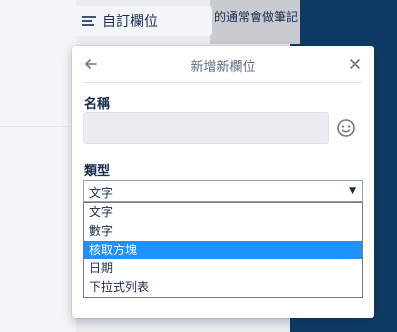  I want to click on type-select-value: 文字, so click(101, 193).